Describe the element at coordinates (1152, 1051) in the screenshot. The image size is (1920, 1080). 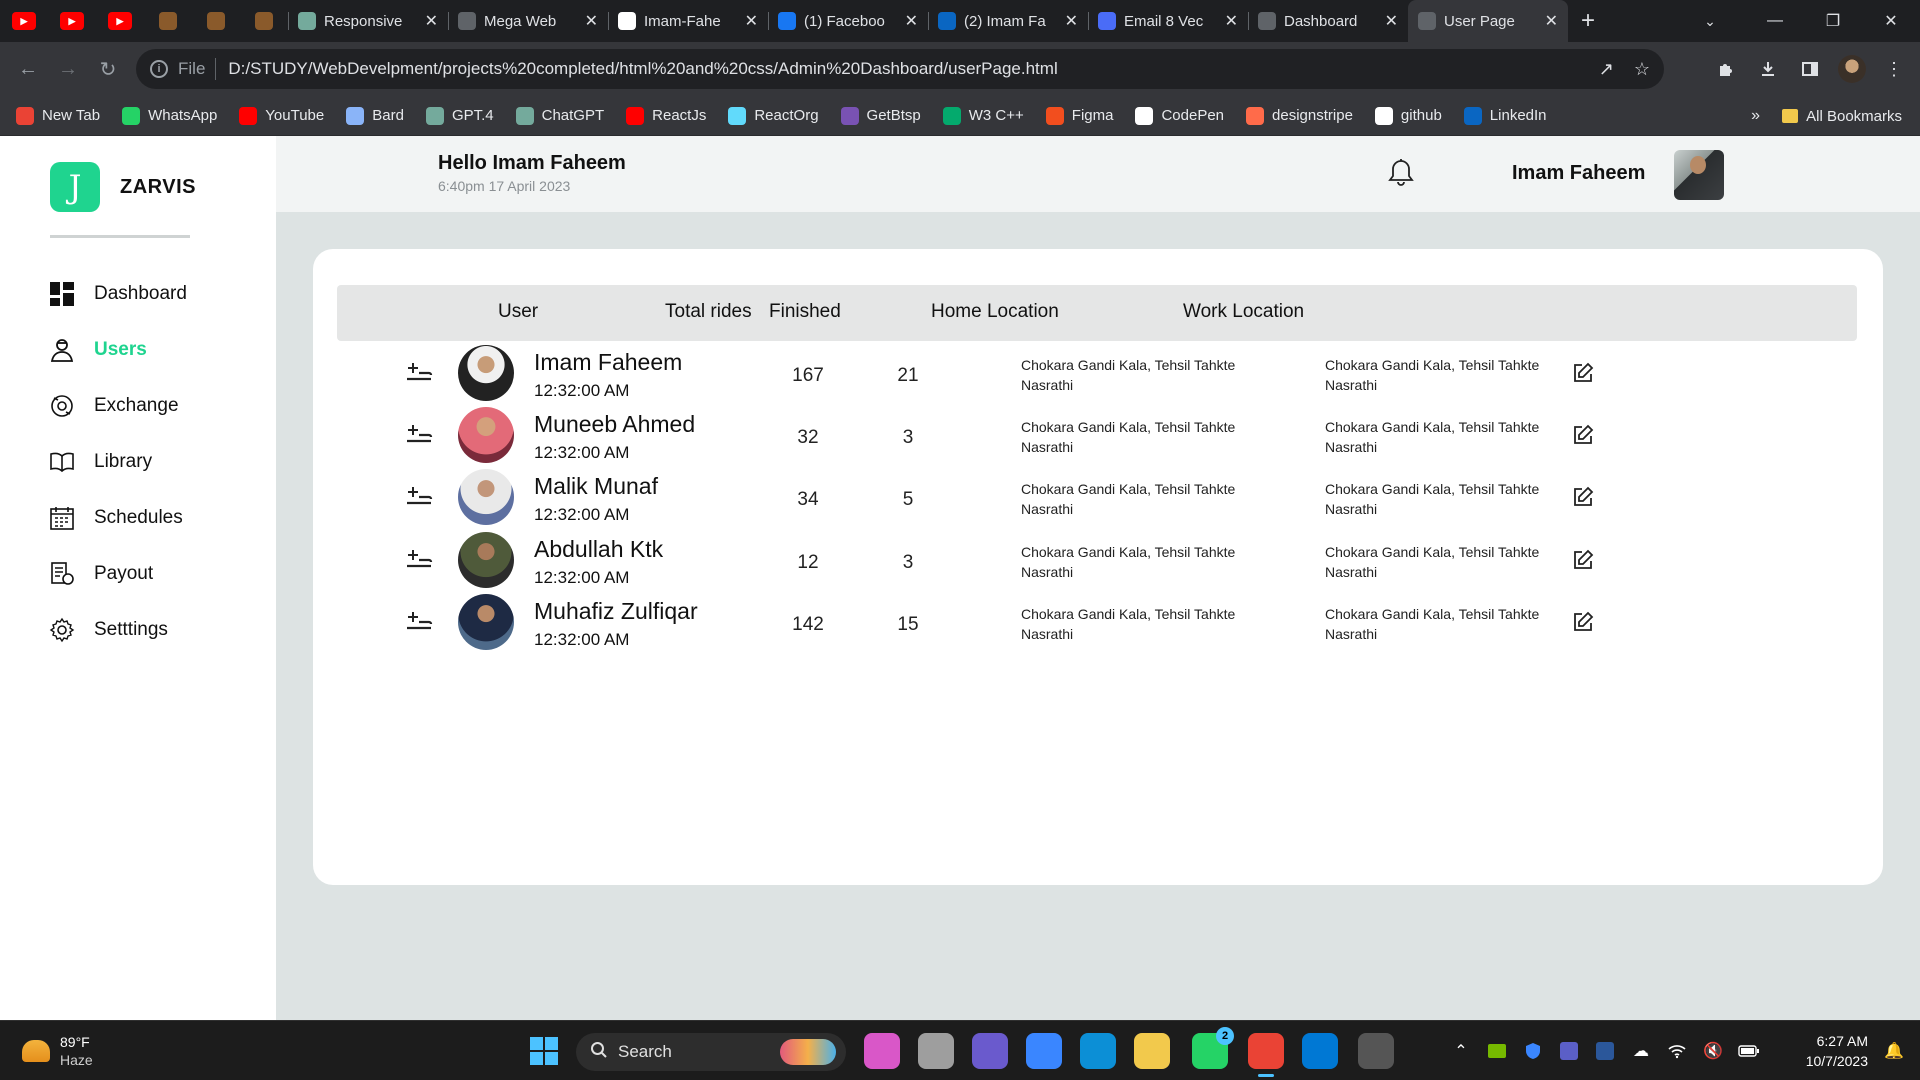
I see `file-explorer-icon` at that location.